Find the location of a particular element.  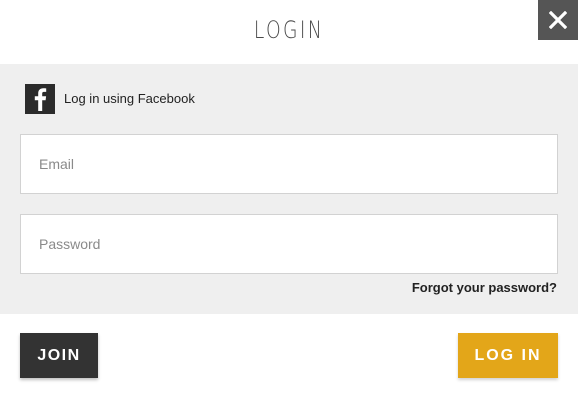

modal-title: LOGIN is located at coordinates (289, 30).